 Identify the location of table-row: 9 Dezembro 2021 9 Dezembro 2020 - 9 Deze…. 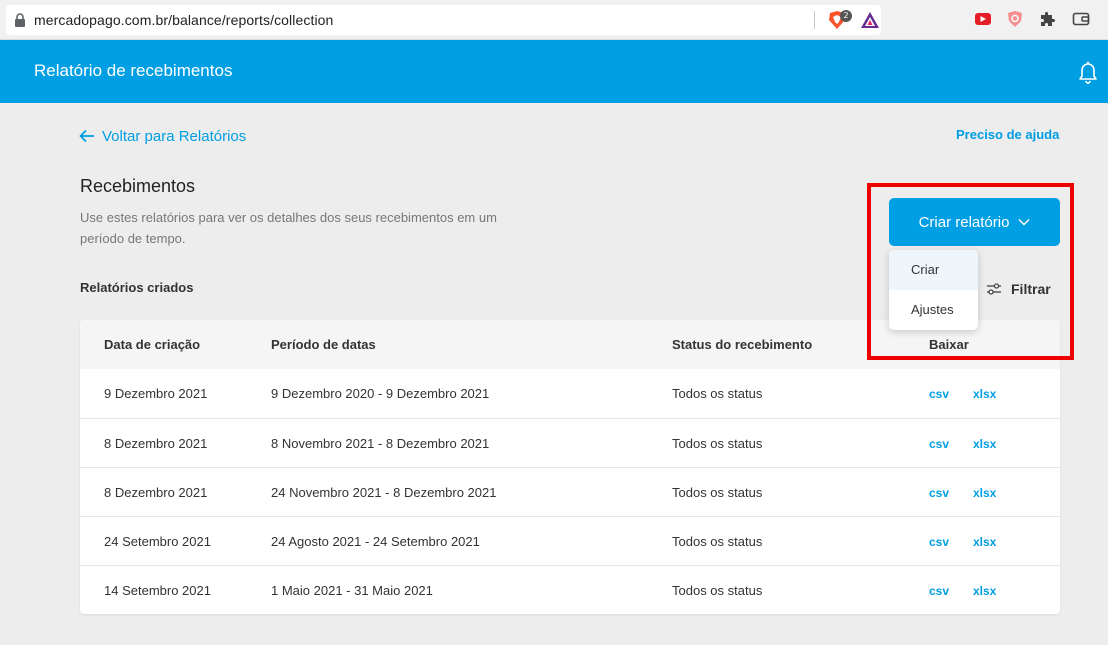
(570, 393).